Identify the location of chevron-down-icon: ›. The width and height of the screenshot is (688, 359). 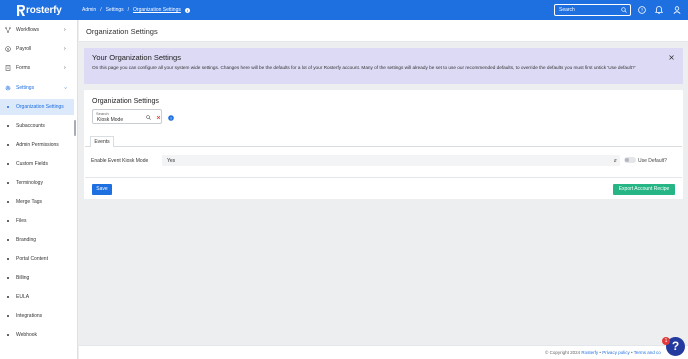
(64, 88).